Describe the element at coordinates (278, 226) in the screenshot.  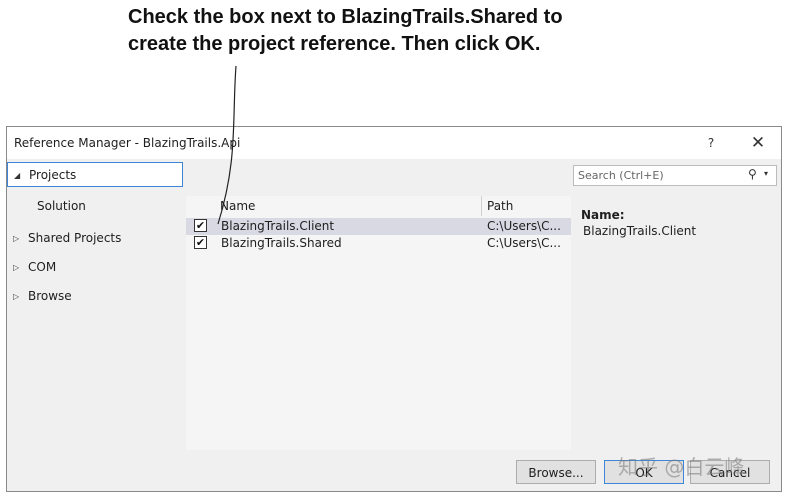
I see `project-name: BlazingTrails.Client` at that location.